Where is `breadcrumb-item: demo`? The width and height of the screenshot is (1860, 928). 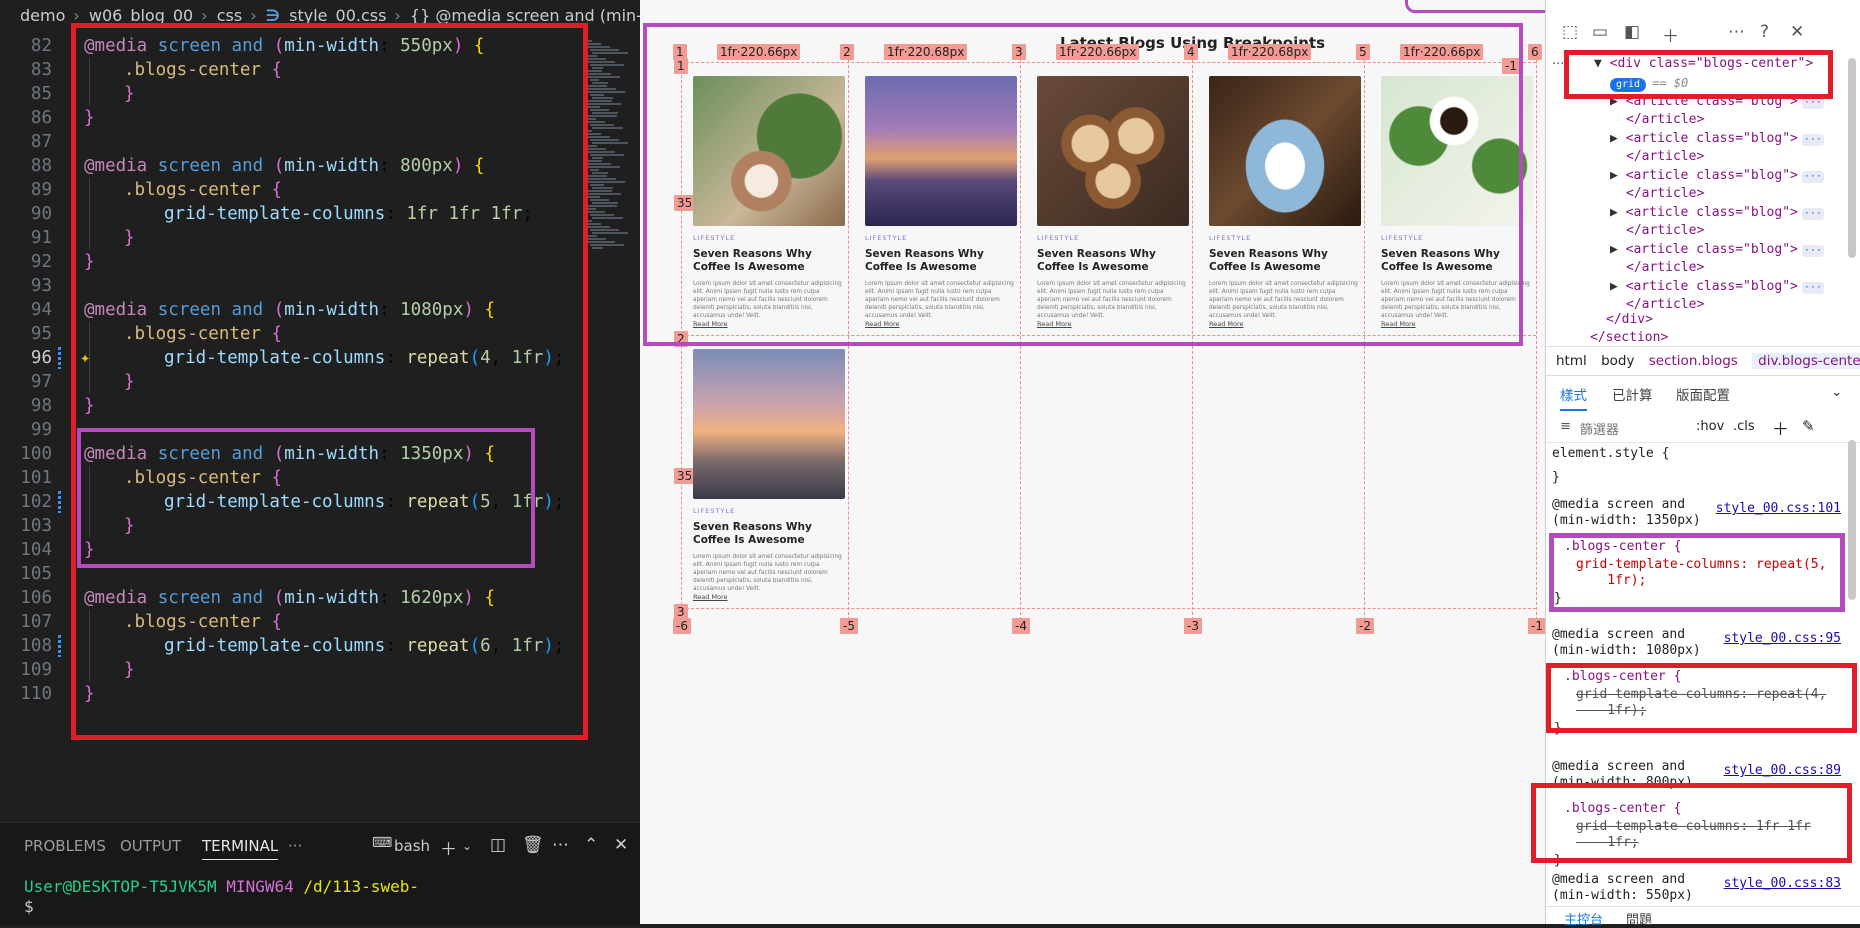 breadcrumb-item: demo is located at coordinates (42, 16).